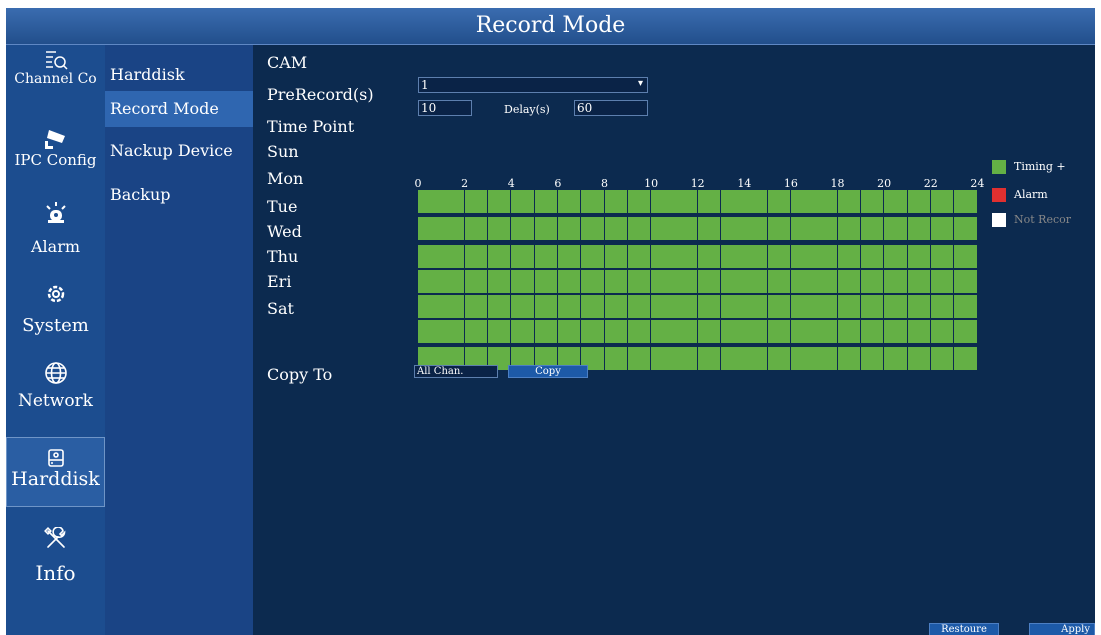 This screenshot has height=635, width=1101. I want to click on cam-select: 1 ▾, so click(533, 85).